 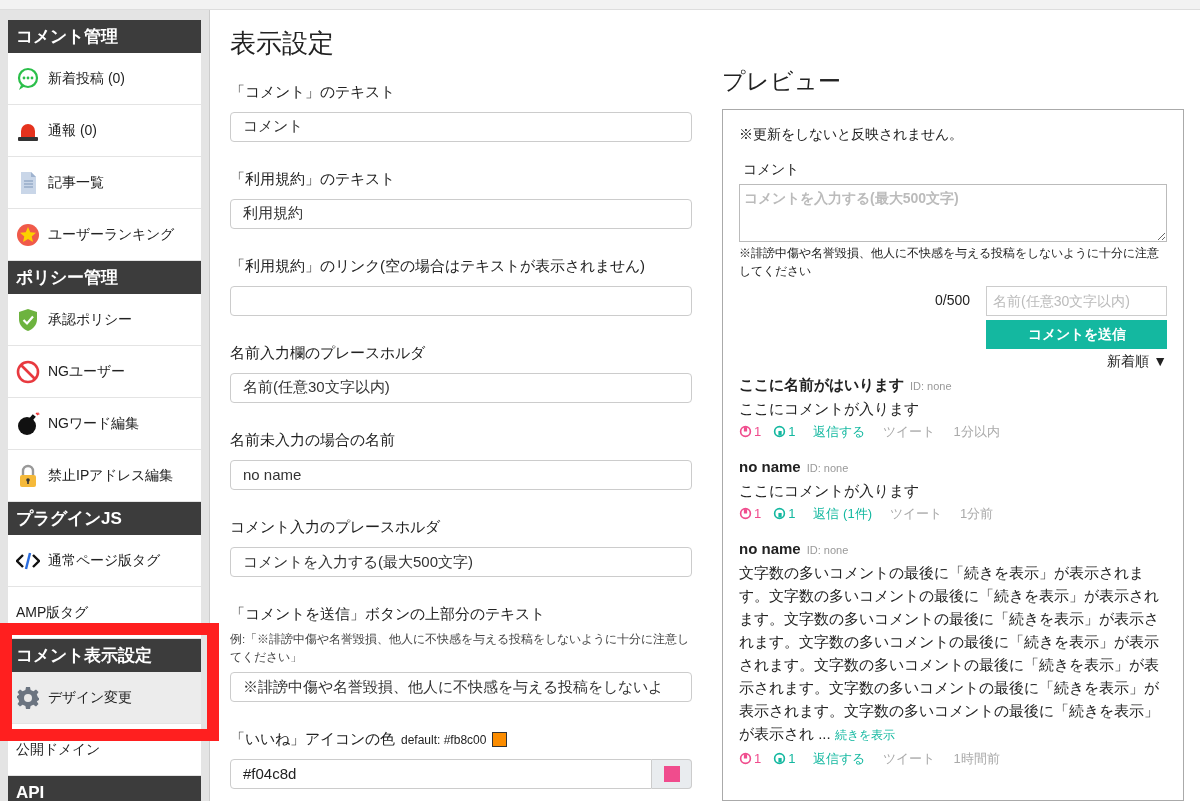 What do you see at coordinates (782, 81) in the screenshot?
I see `preview-title: プレビュー` at bounding box center [782, 81].